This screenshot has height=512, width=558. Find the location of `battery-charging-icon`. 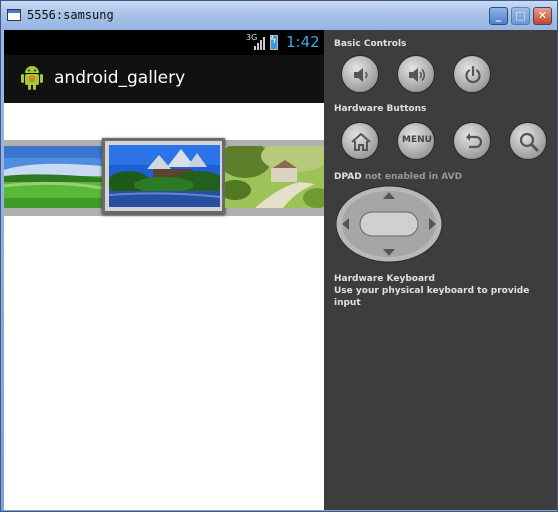

battery-charging-icon is located at coordinates (274, 42).